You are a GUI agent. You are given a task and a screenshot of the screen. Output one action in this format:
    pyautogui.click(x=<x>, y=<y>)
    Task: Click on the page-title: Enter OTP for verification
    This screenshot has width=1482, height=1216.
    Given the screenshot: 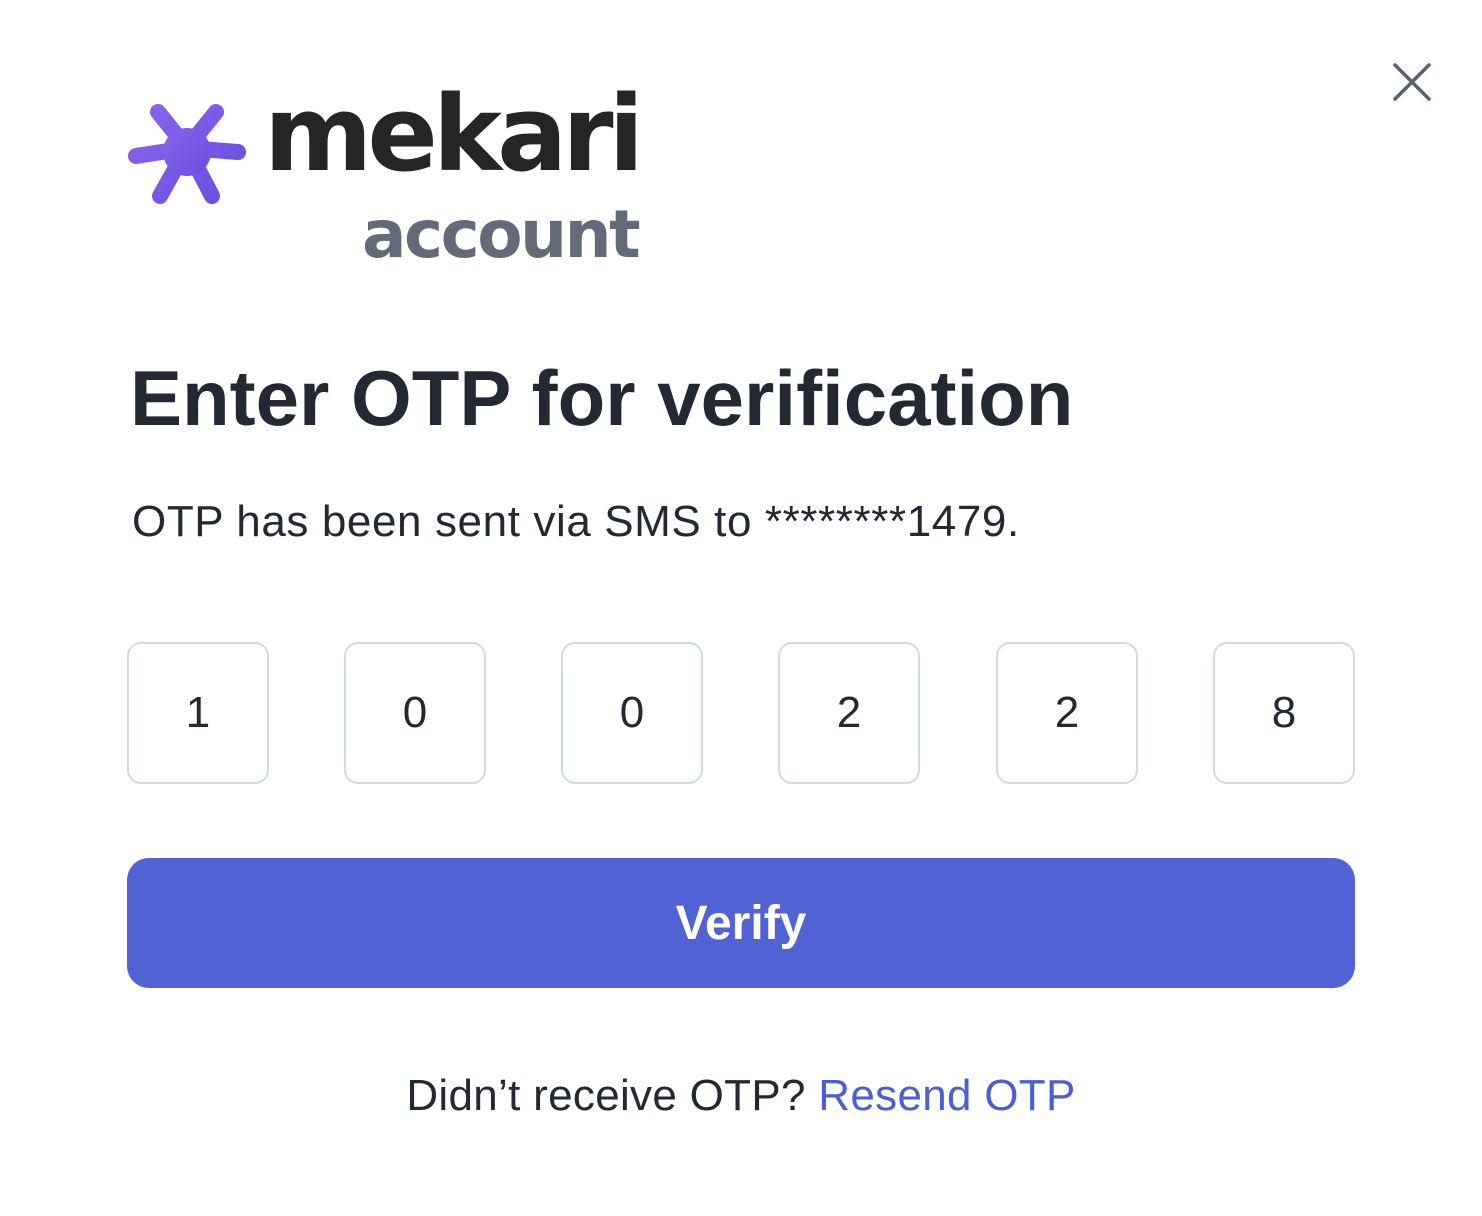 What is the action you would take?
    pyautogui.click(x=602, y=398)
    